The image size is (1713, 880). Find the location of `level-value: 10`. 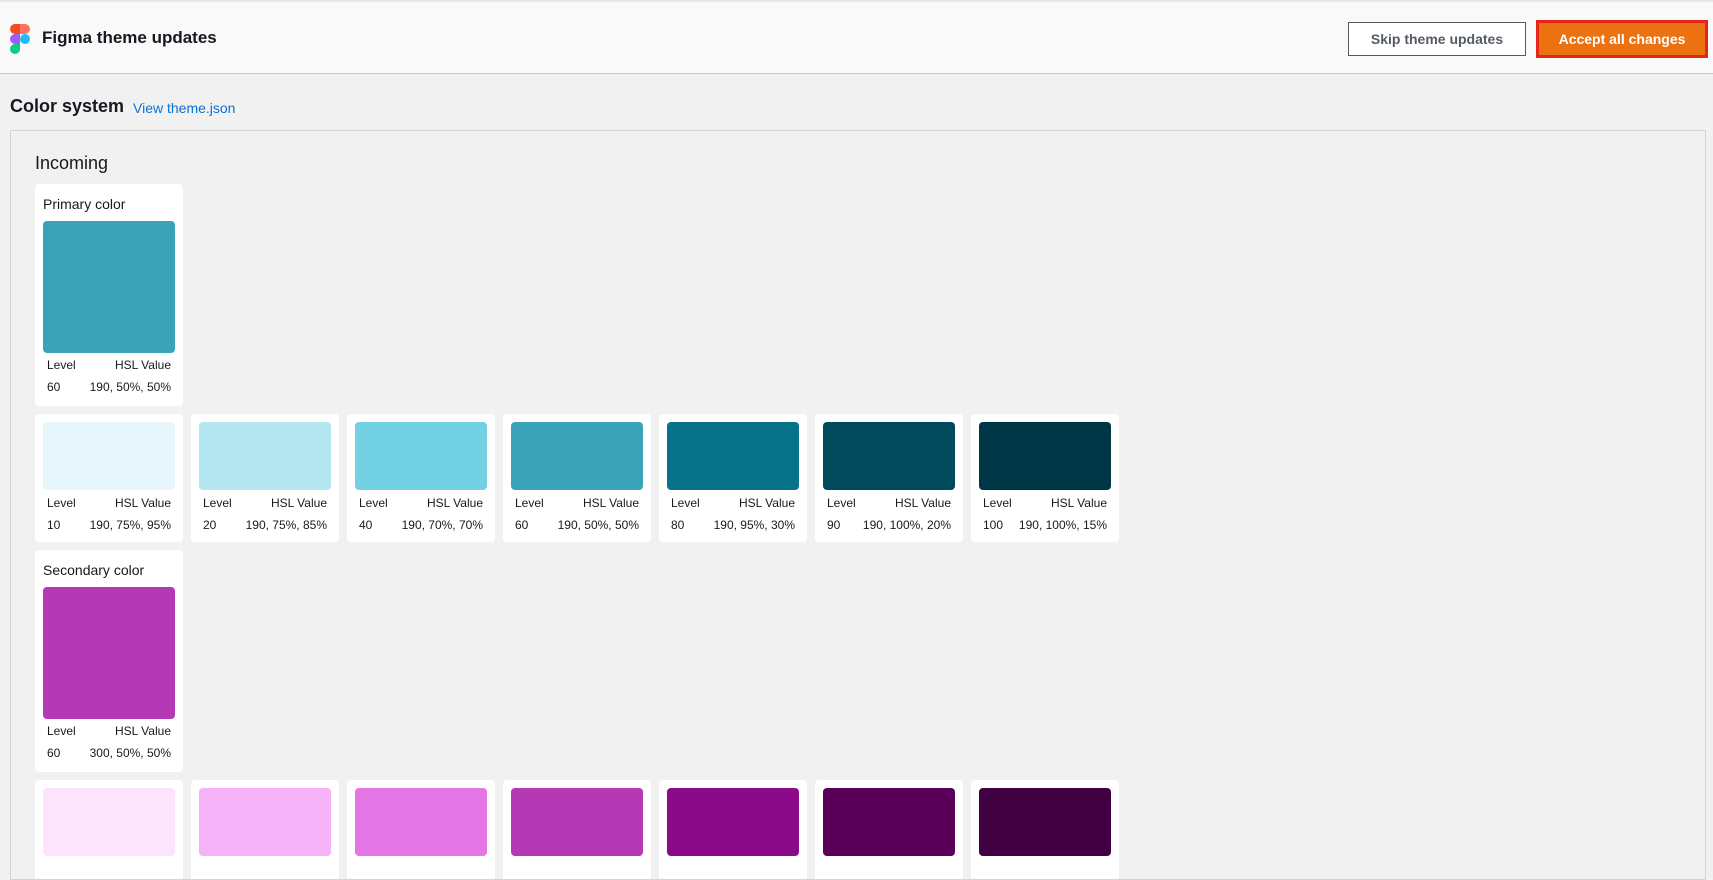

level-value: 10 is located at coordinates (54, 525).